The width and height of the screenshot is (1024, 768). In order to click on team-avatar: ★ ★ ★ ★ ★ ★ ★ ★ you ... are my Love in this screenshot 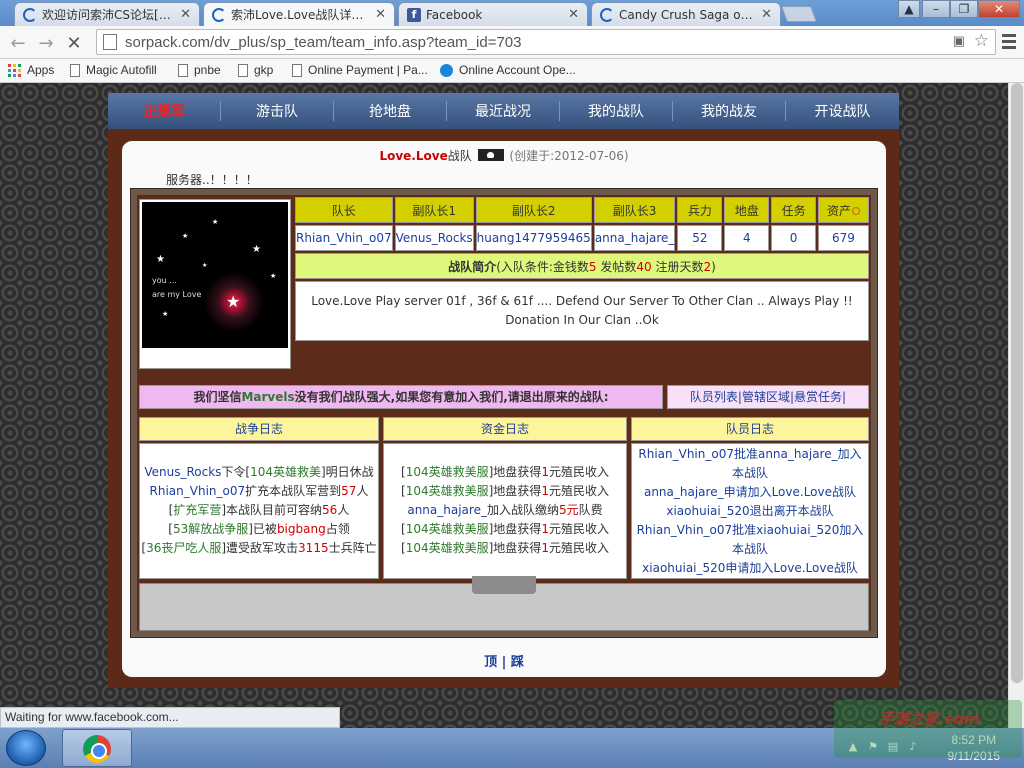, I will do `click(215, 284)`.